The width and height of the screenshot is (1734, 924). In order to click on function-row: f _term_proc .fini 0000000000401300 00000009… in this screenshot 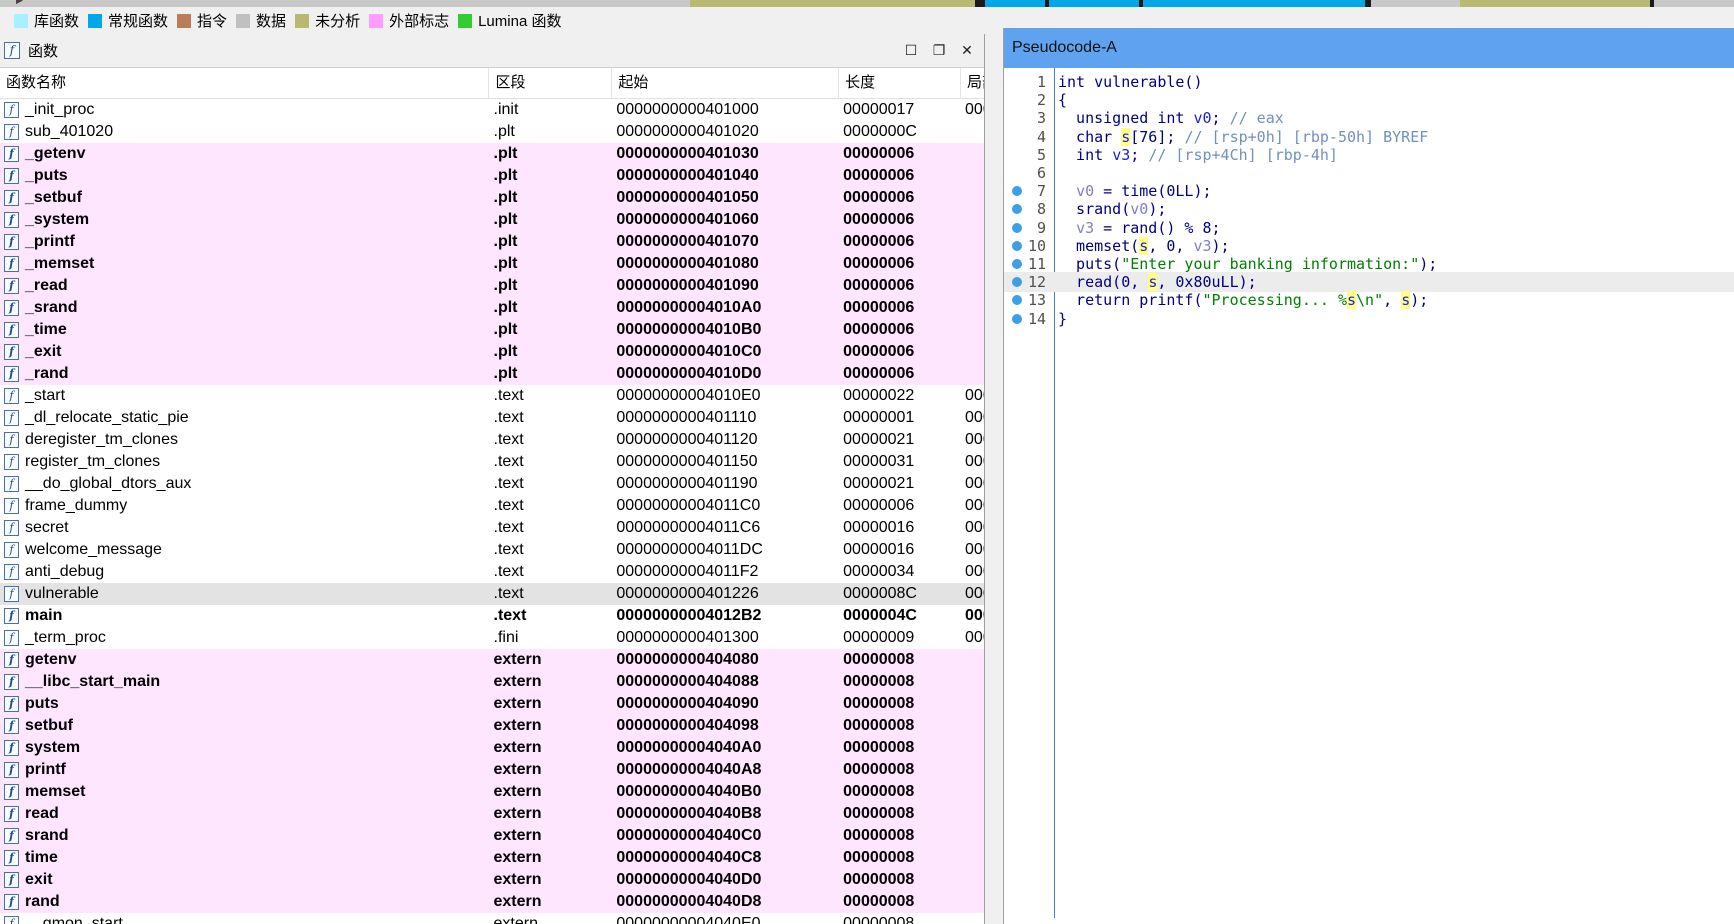, I will do `click(492, 638)`.